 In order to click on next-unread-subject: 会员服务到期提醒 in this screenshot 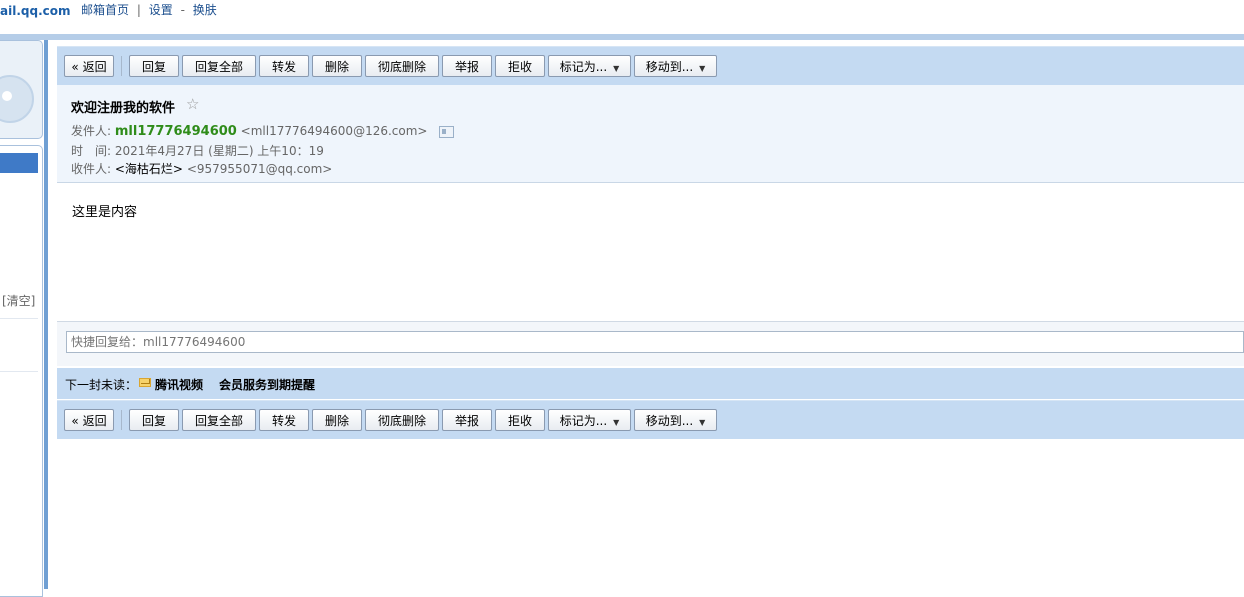, I will do `click(267, 384)`.